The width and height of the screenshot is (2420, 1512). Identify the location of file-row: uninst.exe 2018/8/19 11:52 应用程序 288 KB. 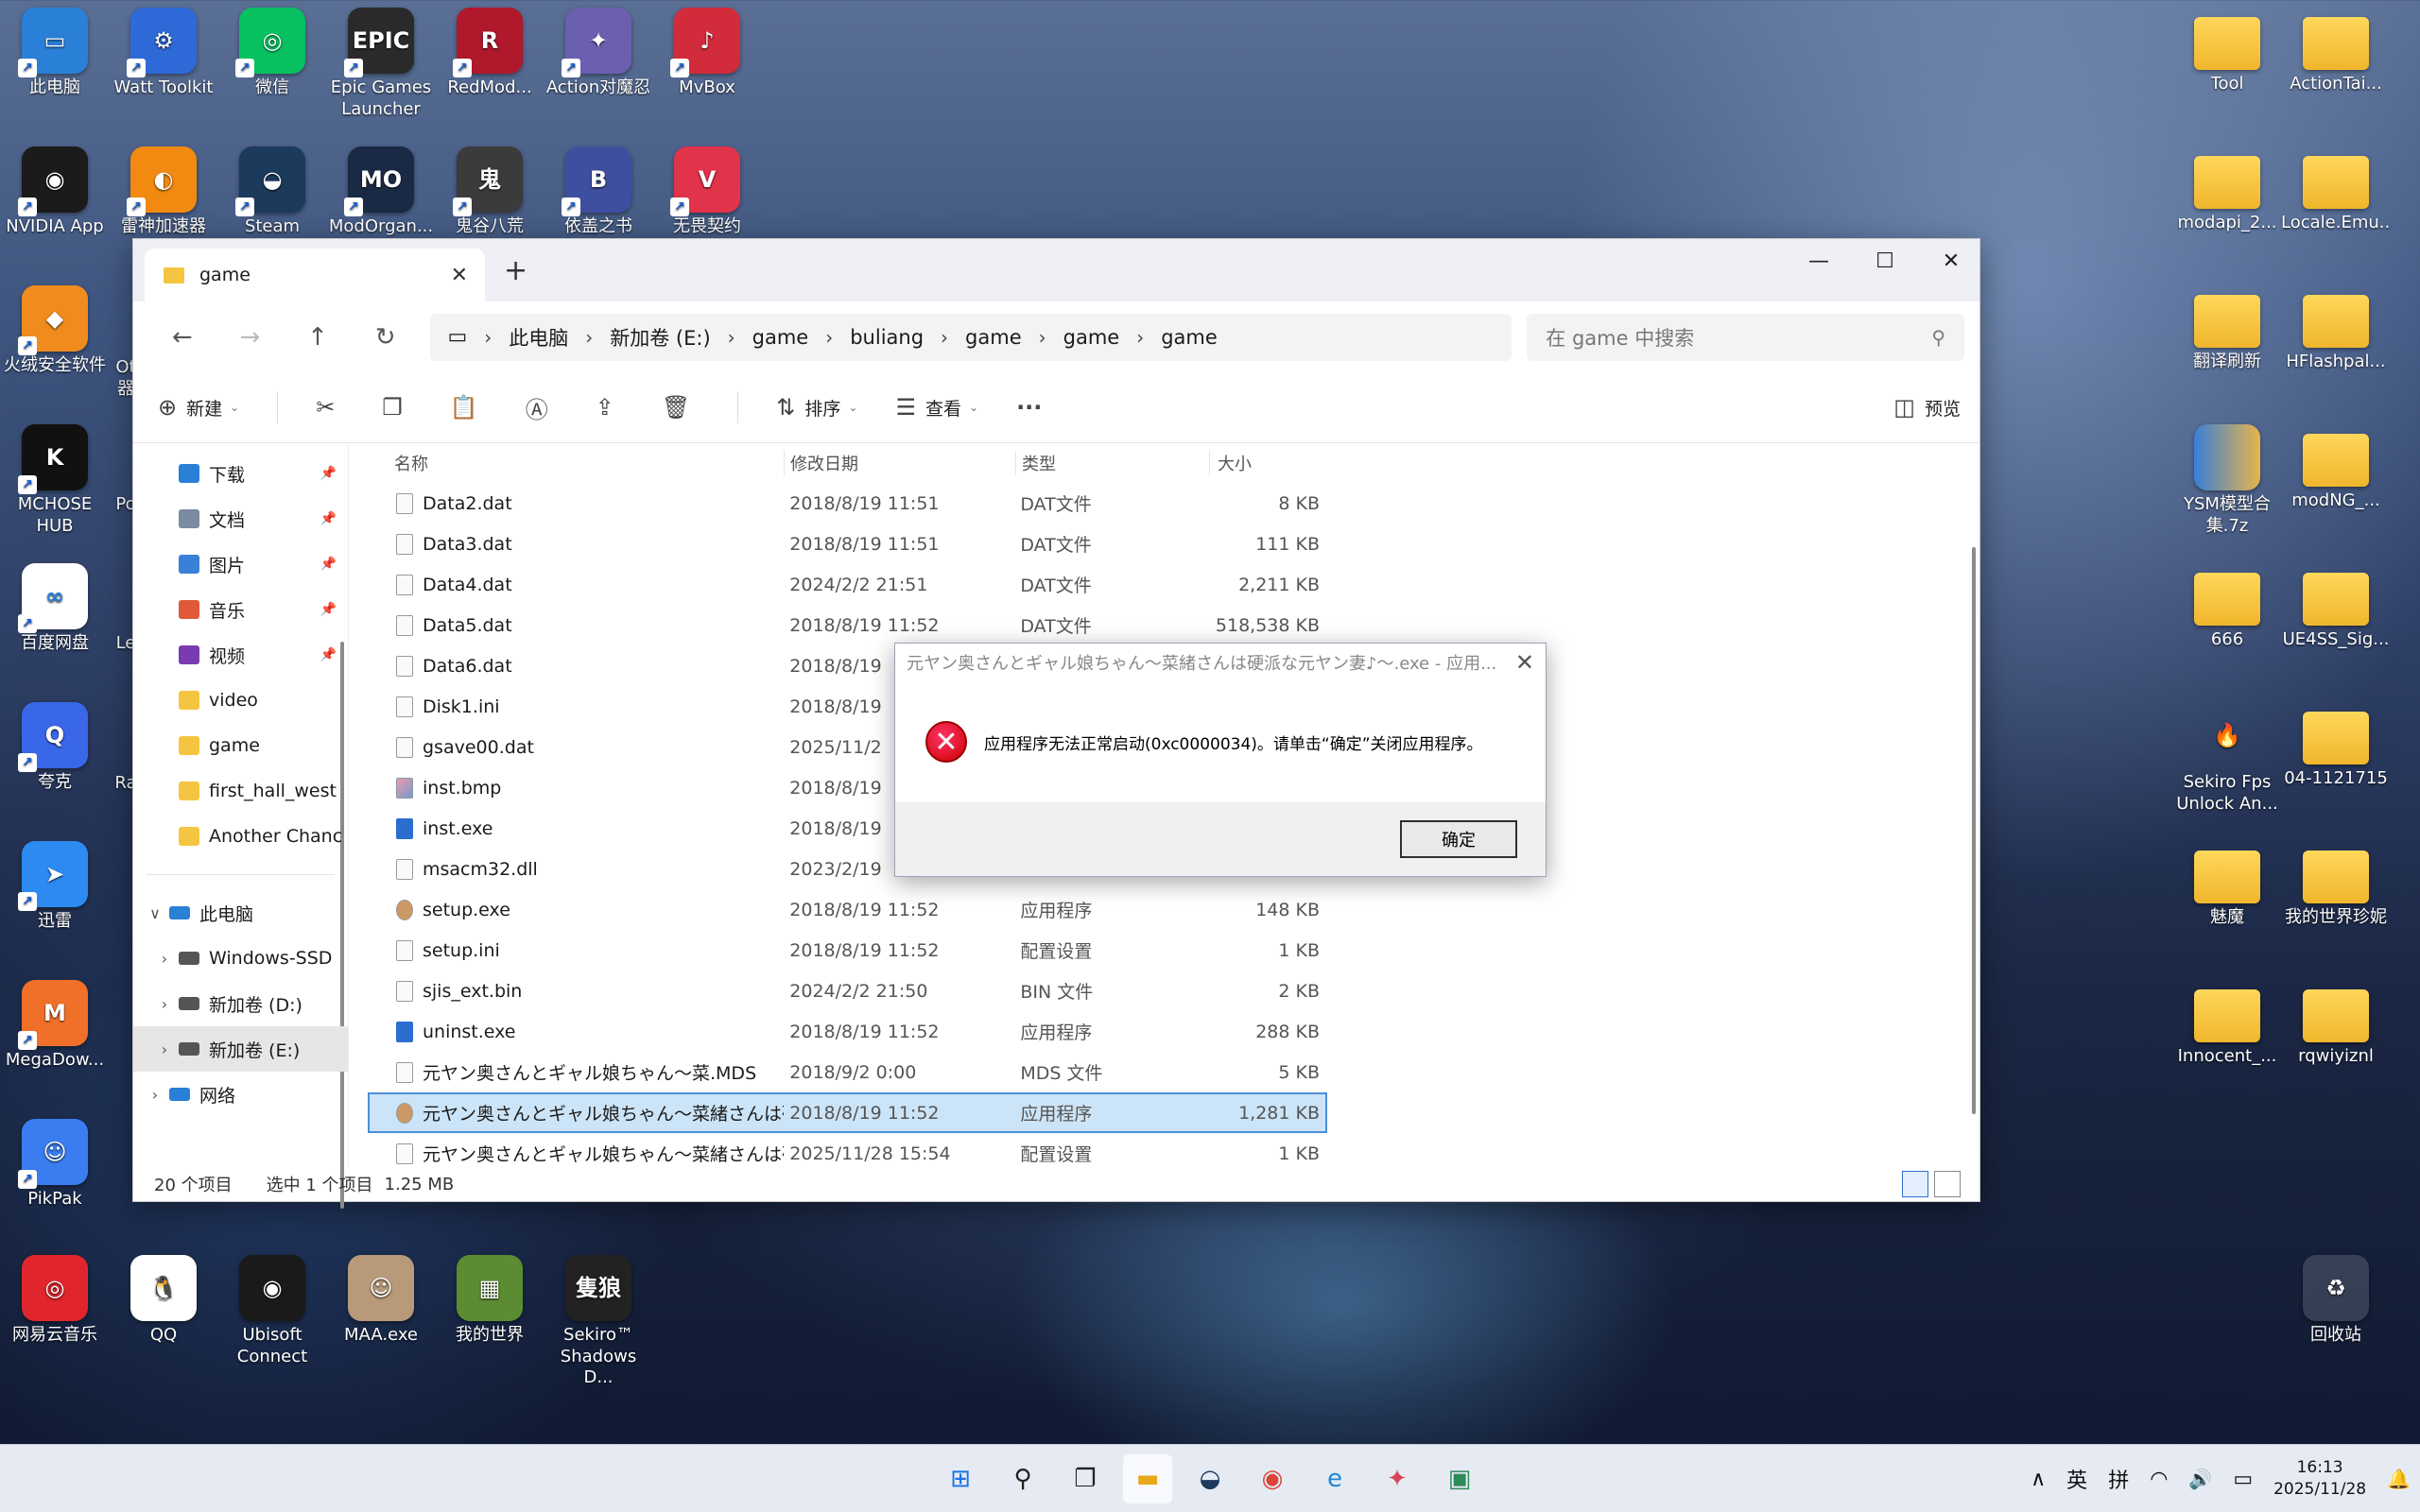
(847, 1031).